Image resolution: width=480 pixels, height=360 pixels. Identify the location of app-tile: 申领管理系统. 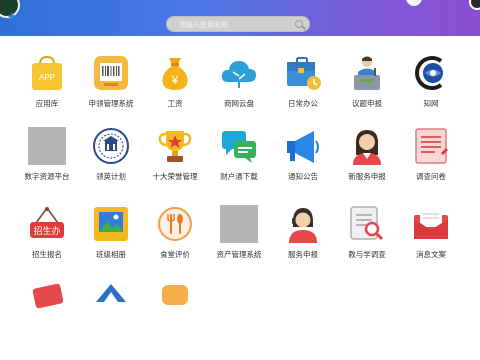
(111, 93).